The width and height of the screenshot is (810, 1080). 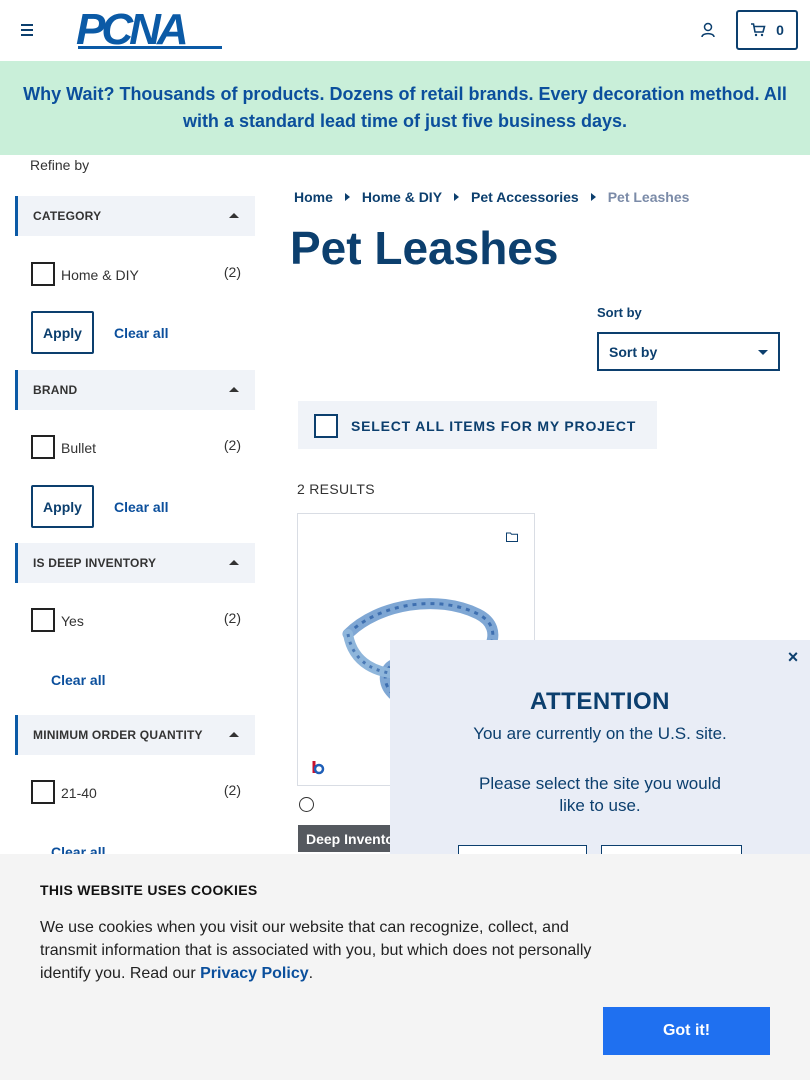 What do you see at coordinates (780, 30) in the screenshot?
I see `cart-count: 0` at bounding box center [780, 30].